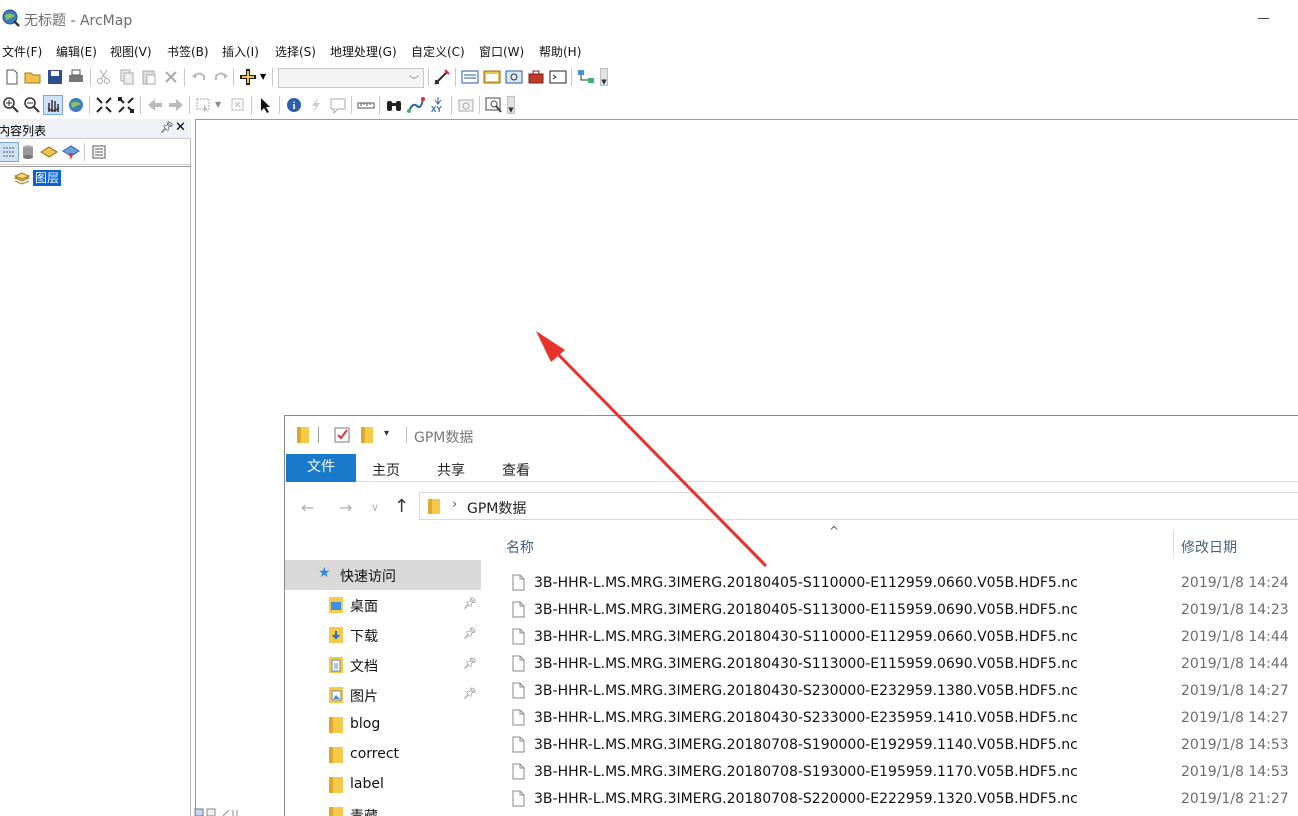  Describe the element at coordinates (383, 725) in the screenshot. I see `nav-item-blog: blog` at that location.